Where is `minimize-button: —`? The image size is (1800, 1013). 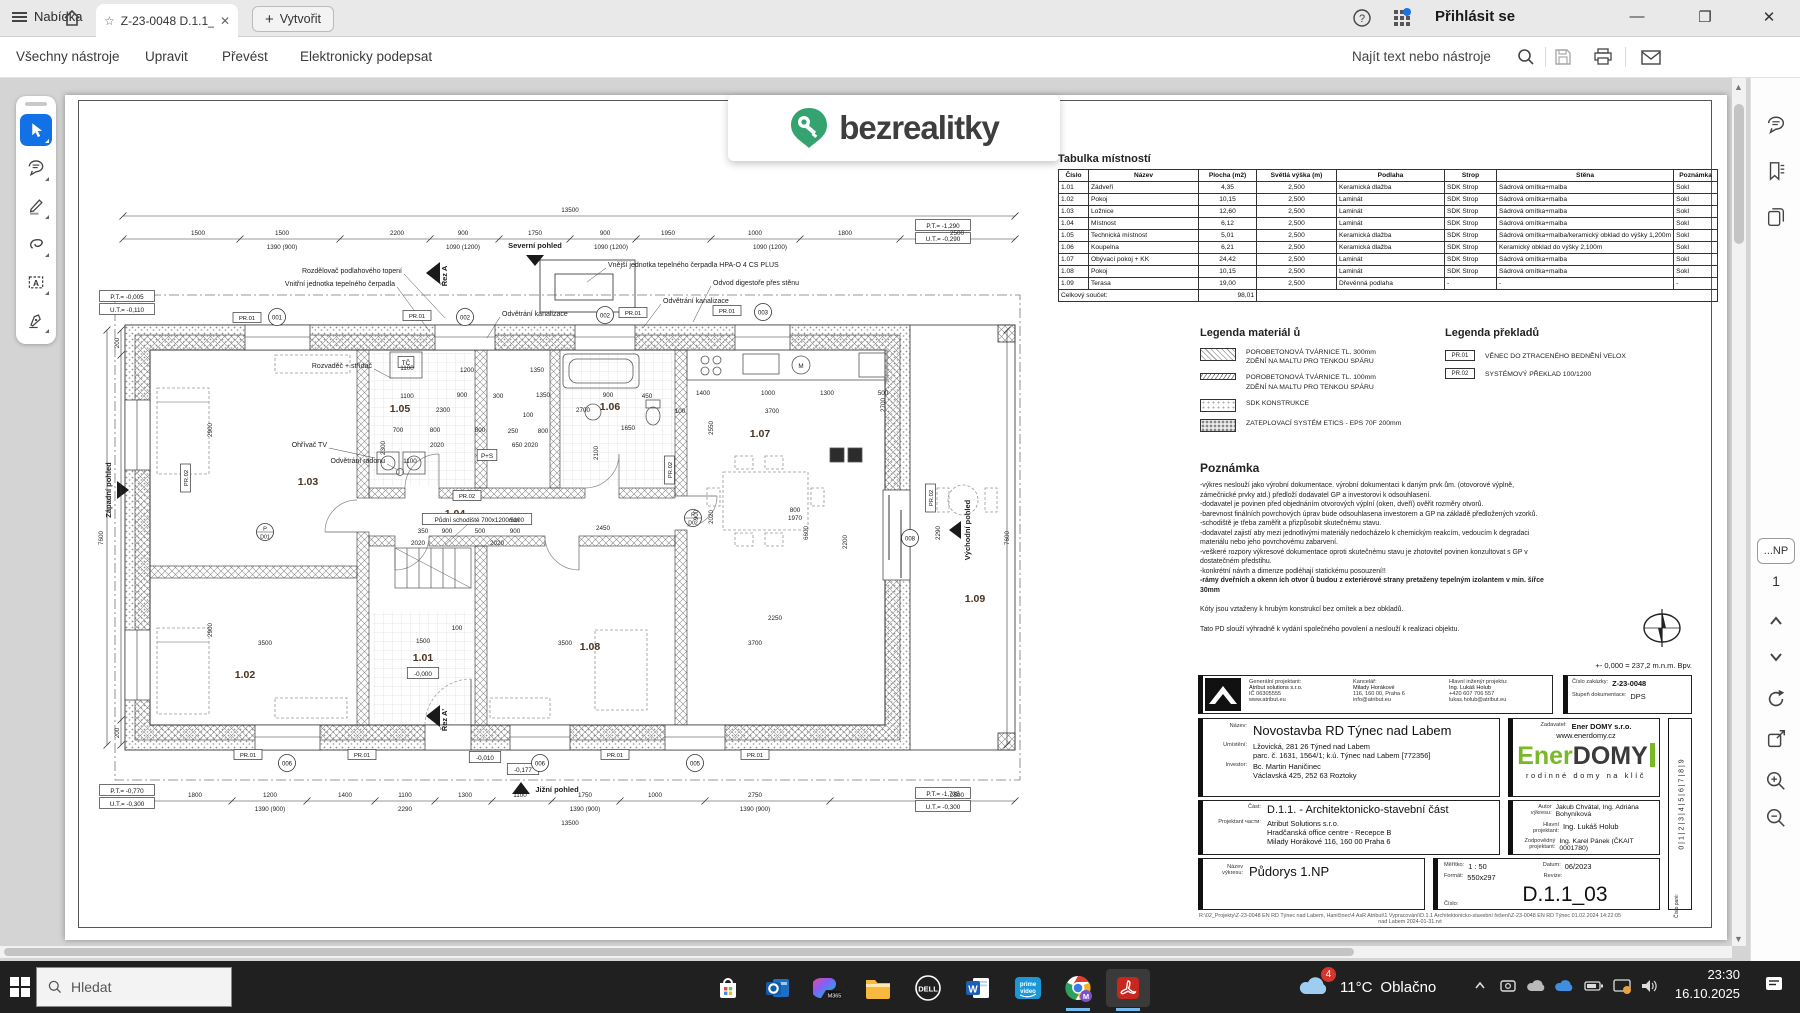 minimize-button: — is located at coordinates (1637, 16).